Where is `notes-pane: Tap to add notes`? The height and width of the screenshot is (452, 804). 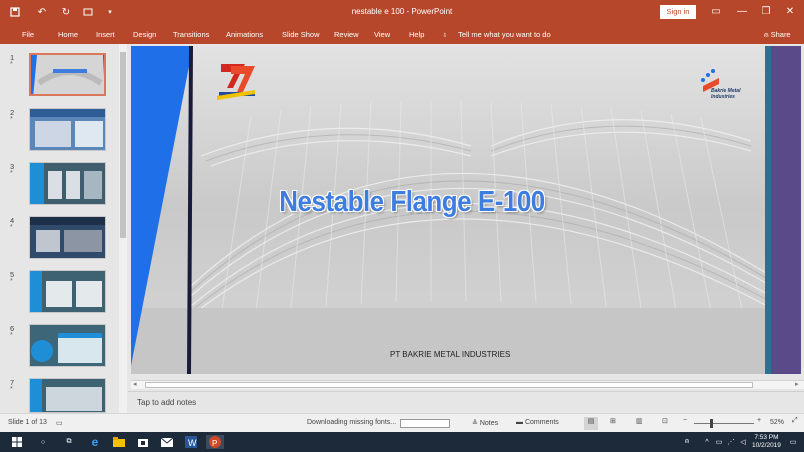
notes-pane: Tap to add notes is located at coordinates (466, 402).